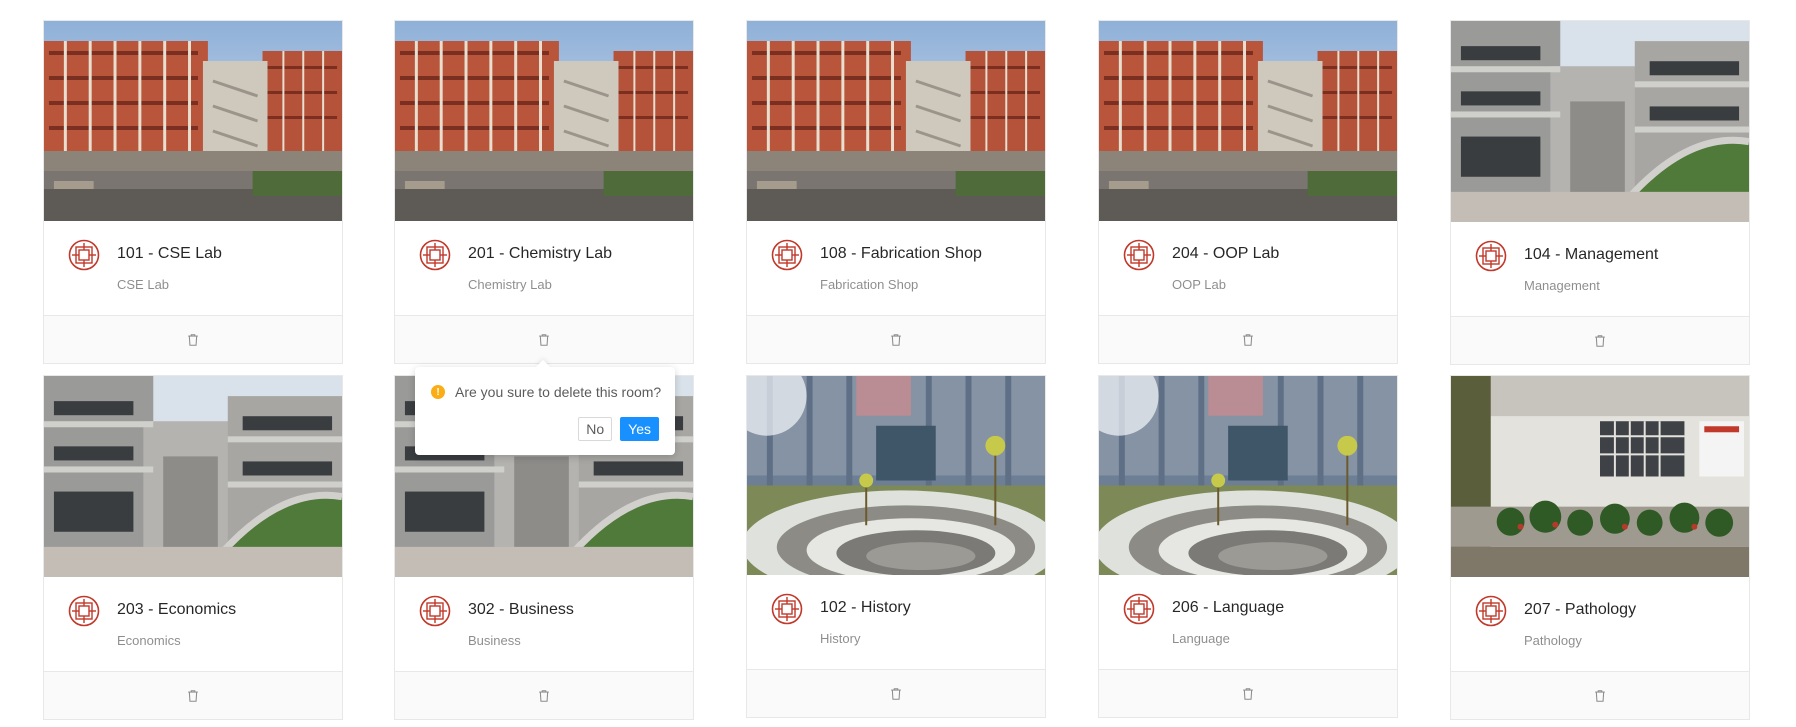  I want to click on popover-message-row: ! Are you sure to delete this room?, so click(546, 392).